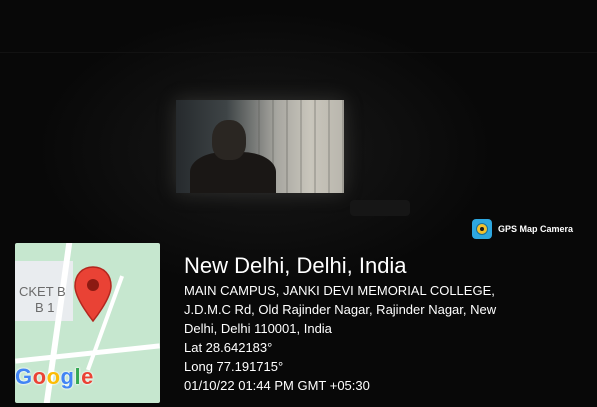 The width and height of the screenshot is (597, 407). What do you see at coordinates (42, 291) in the screenshot?
I see `map-place-label: CKET B` at bounding box center [42, 291].